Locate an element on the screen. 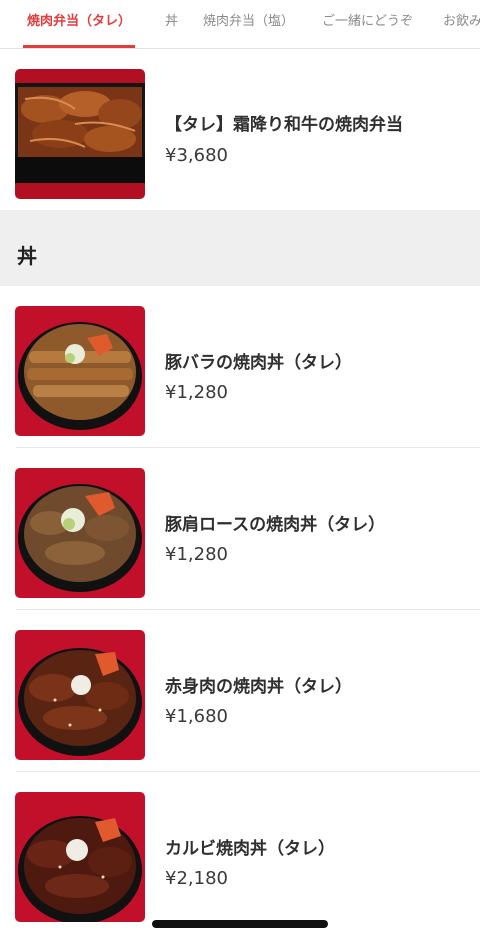 This screenshot has width=480, height=934. tab-label: お飲み is located at coordinates (461, 21).